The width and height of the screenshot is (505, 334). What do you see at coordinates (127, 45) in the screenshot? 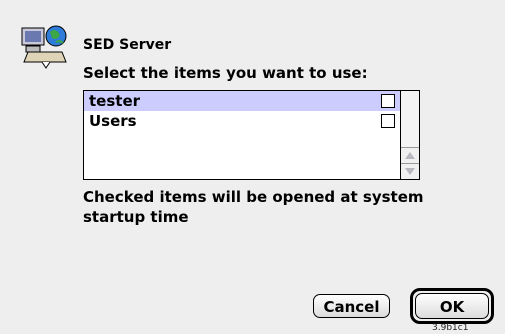
I see `dialog-title: SED Server` at bounding box center [127, 45].